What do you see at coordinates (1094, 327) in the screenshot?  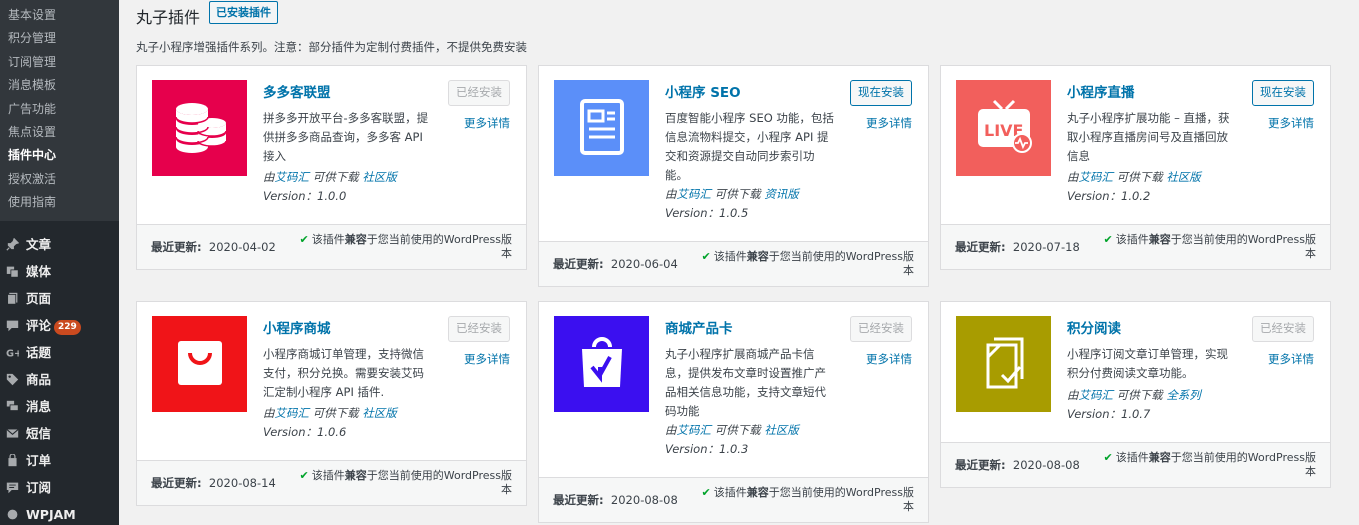 I see `plugin-name-link: 积分阅读` at bounding box center [1094, 327].